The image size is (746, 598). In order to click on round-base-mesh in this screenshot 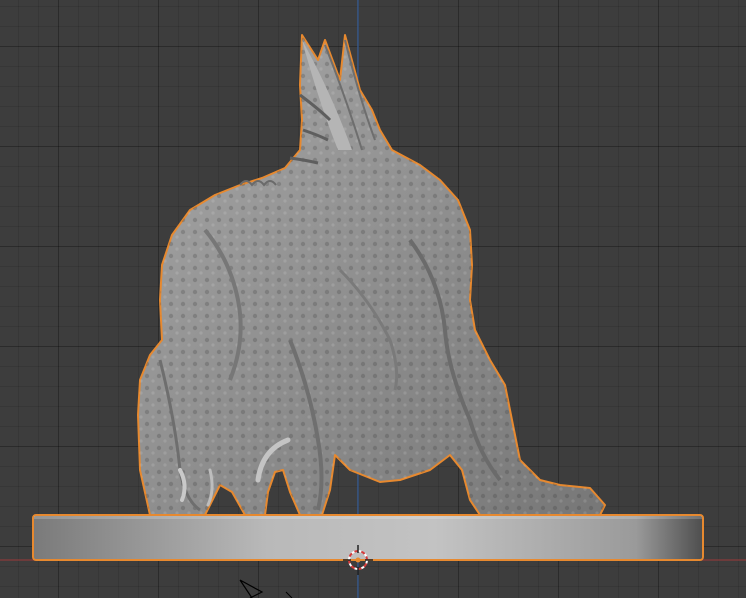, I will do `click(368, 537)`.